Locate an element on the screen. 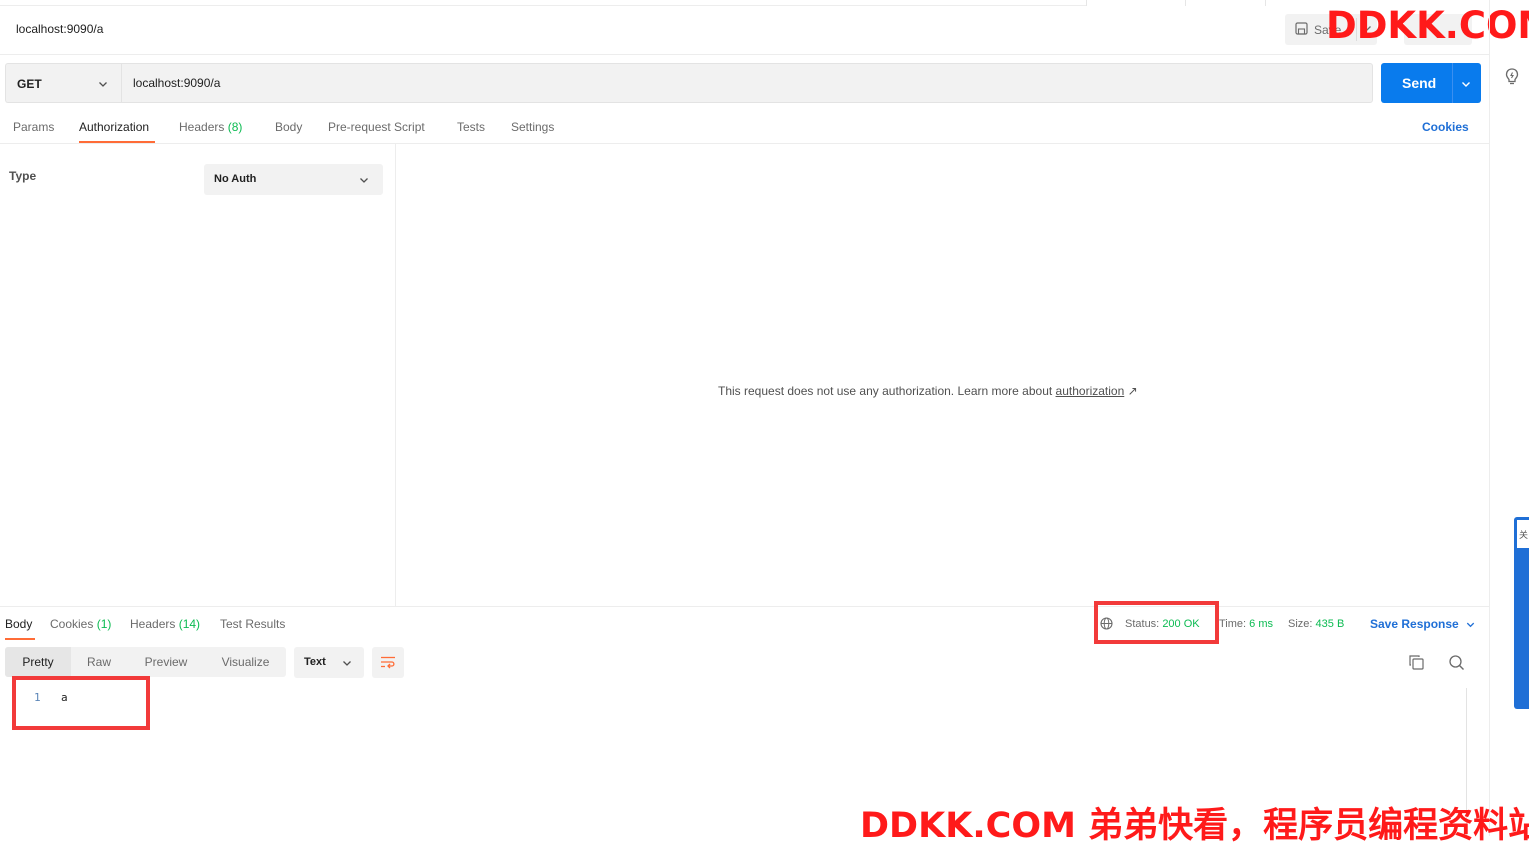 Image resolution: width=1529 pixels, height=848 pixels. auth-type-panel: Type No Auth is located at coordinates (198, 375).